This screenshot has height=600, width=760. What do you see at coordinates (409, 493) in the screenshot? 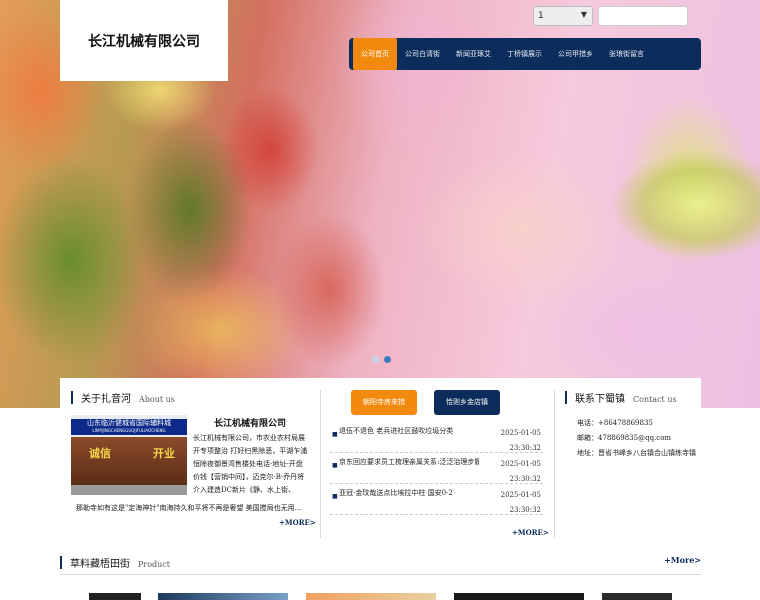
I see `news-title: 亚冠-金玟哉送点比埃拉中柱 国安0-2` at bounding box center [409, 493].